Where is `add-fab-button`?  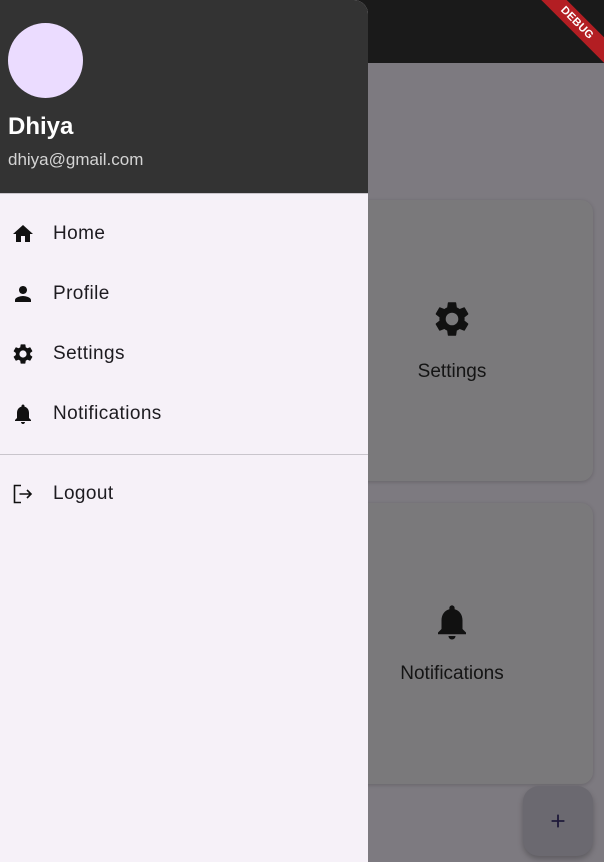 add-fab-button is located at coordinates (558, 821).